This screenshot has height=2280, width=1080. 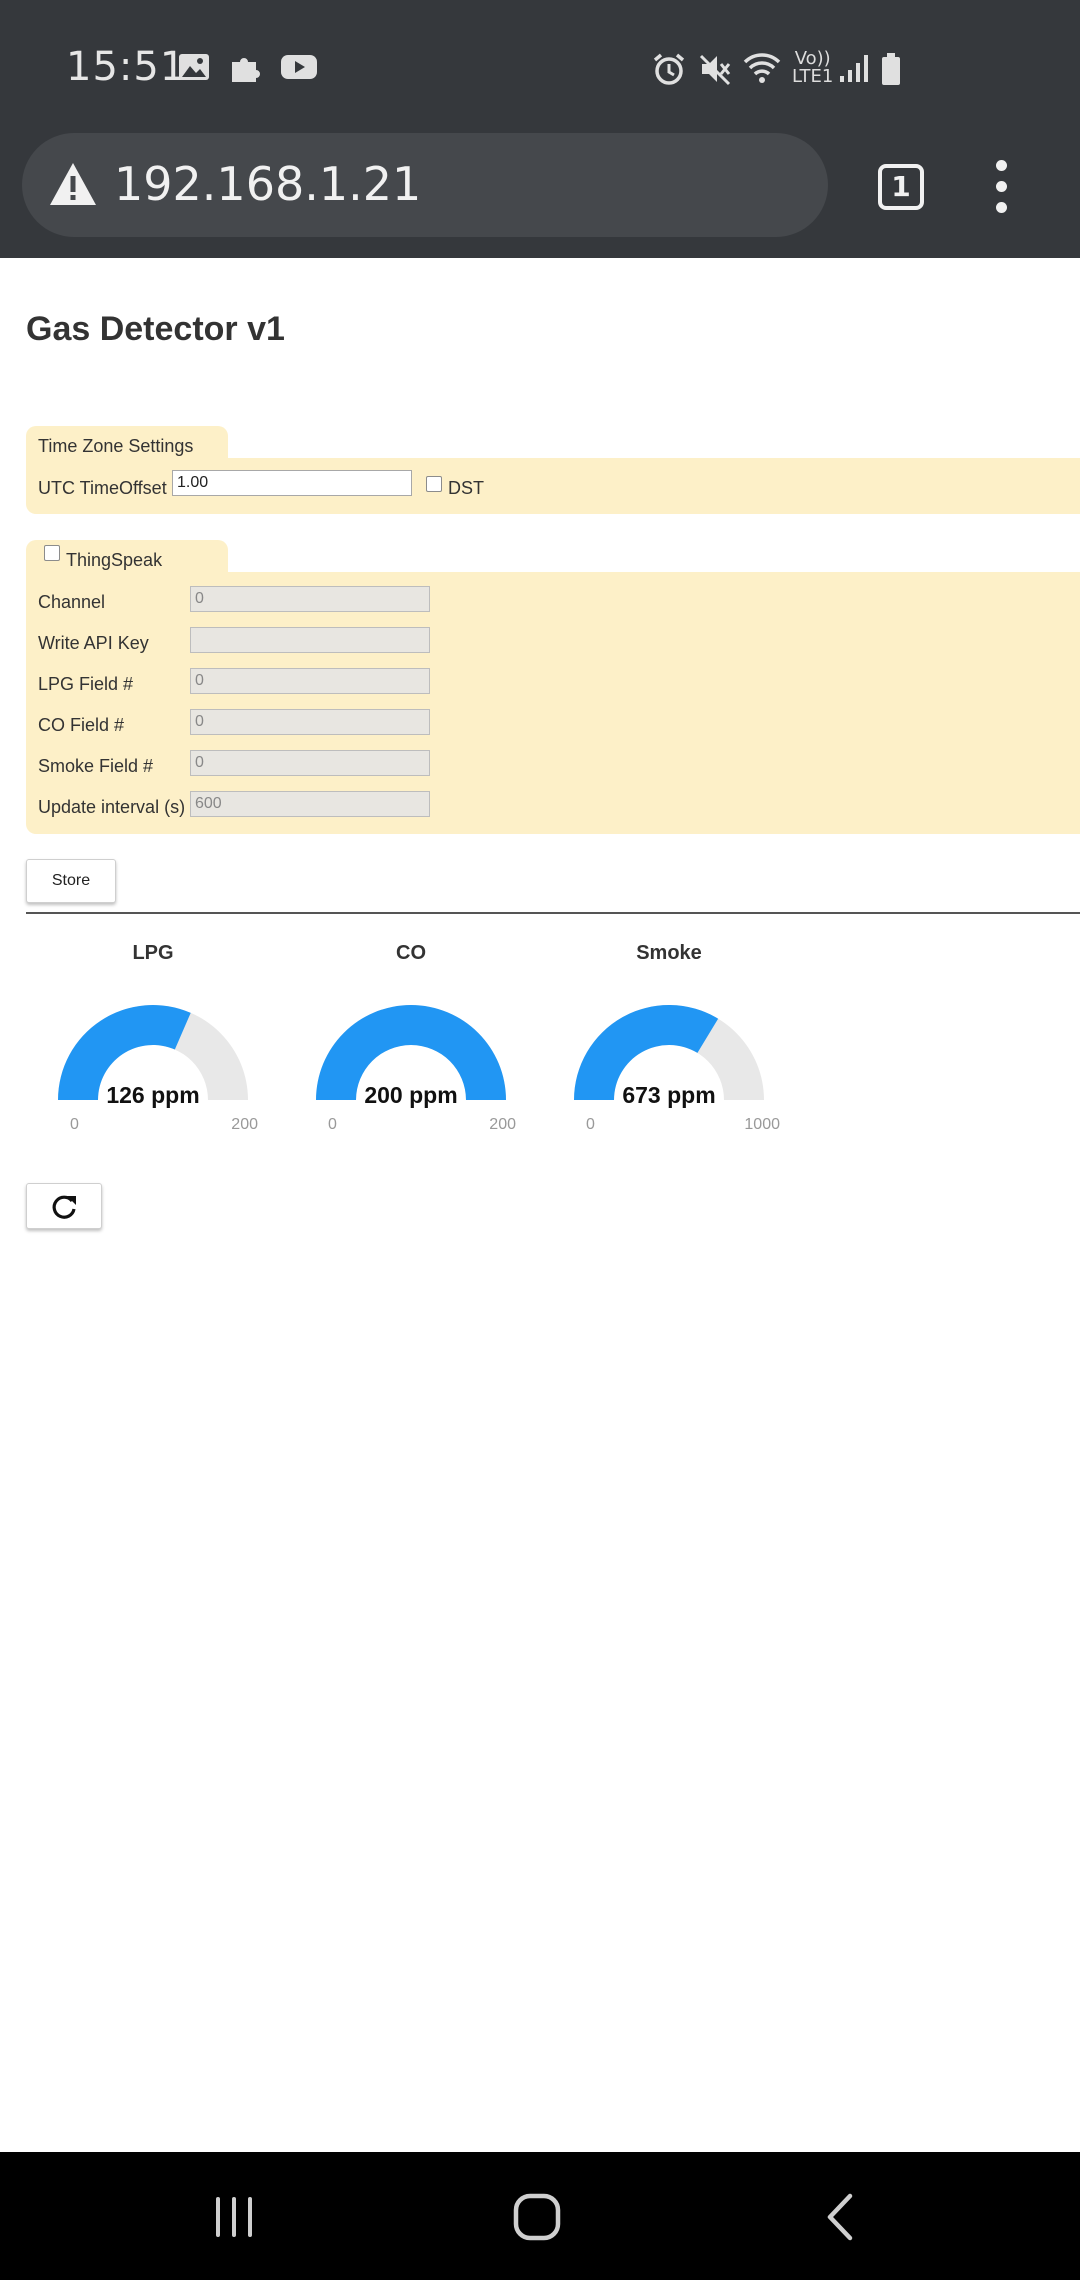 I want to click on gauge-value: 673 ppm, so click(x=669, y=1095).